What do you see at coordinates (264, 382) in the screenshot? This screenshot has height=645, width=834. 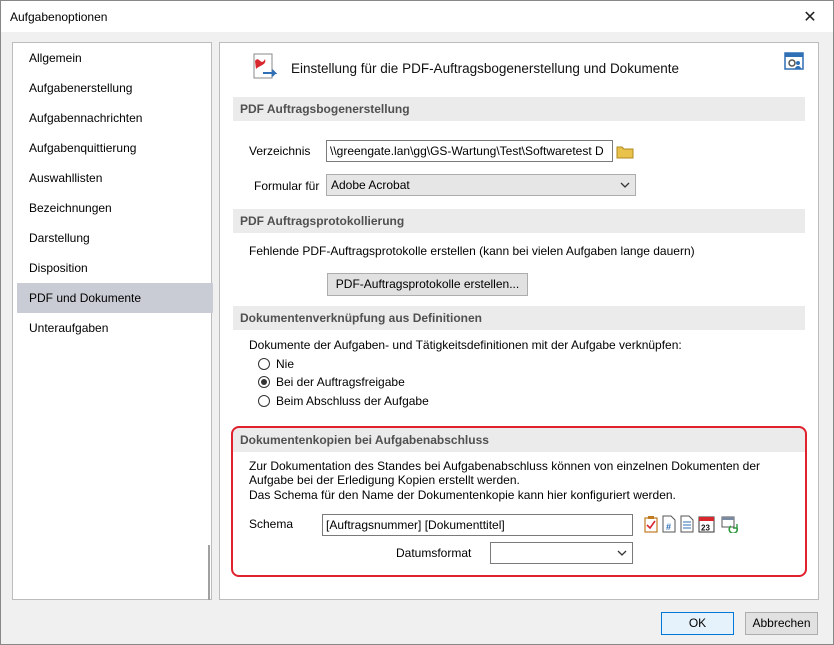 I see `radio-auftragsfreigabe` at bounding box center [264, 382].